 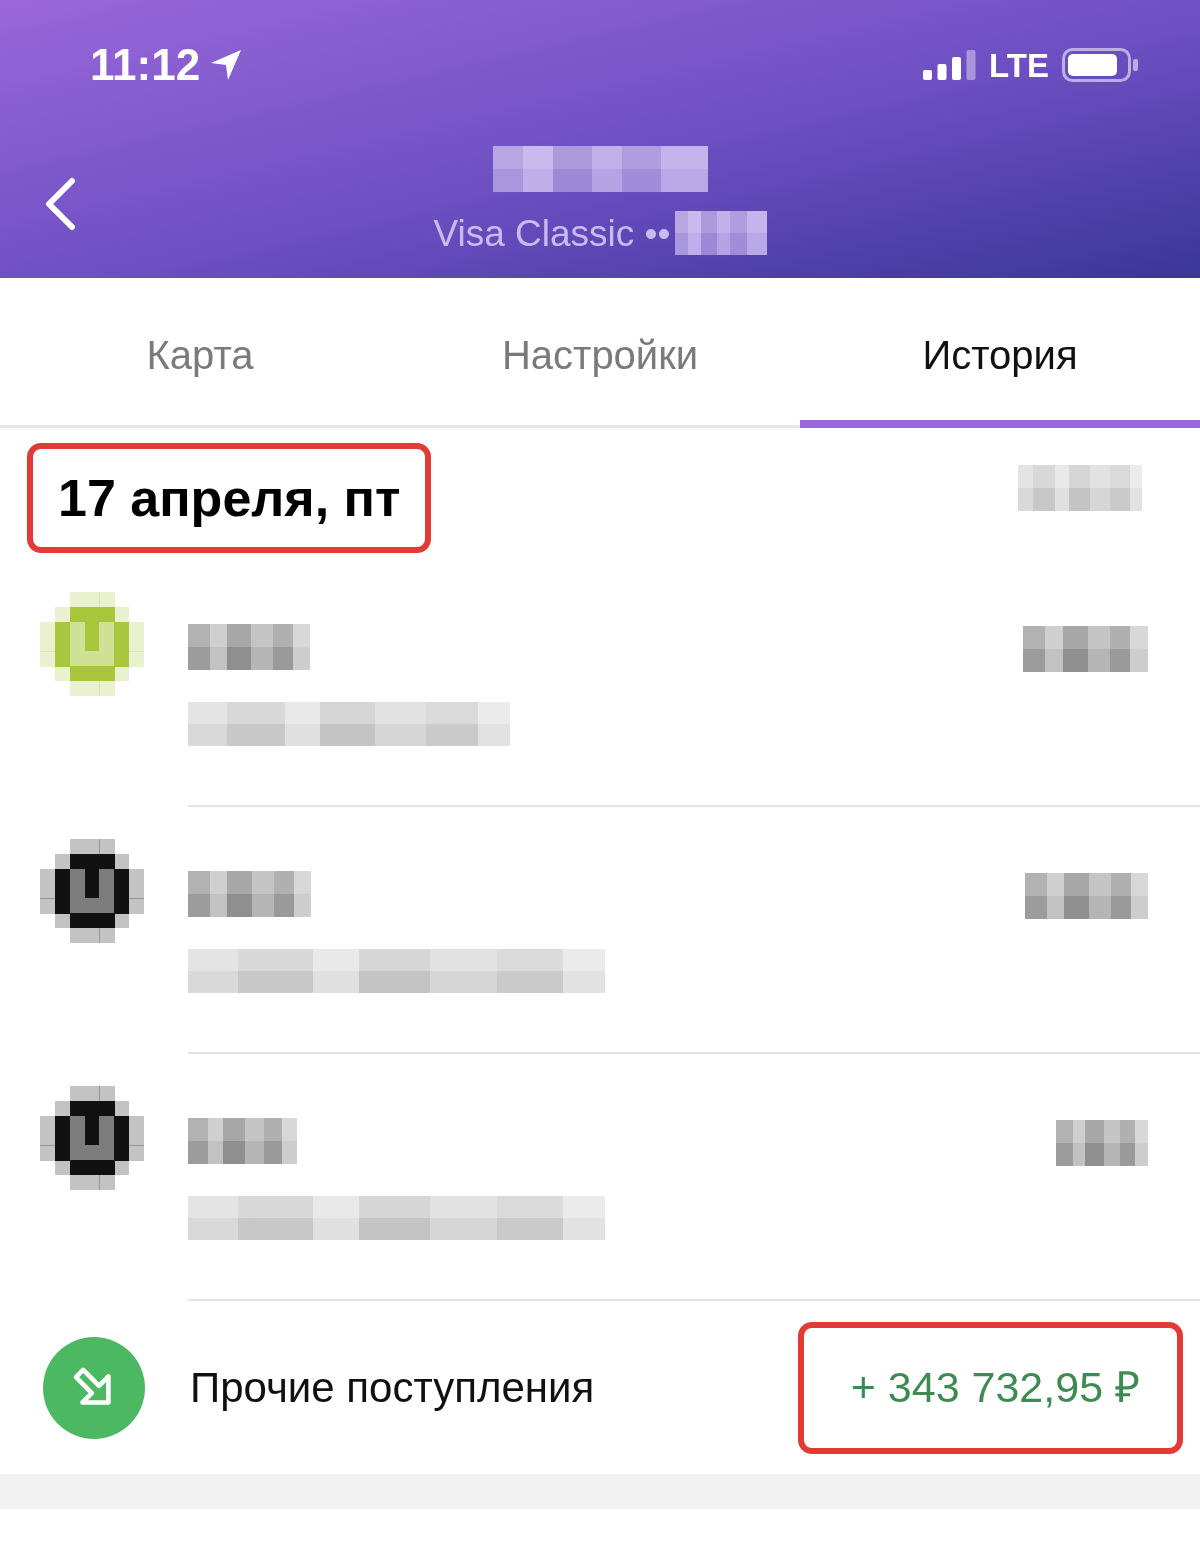 What do you see at coordinates (1100, 65) in the screenshot?
I see `battery-icon` at bounding box center [1100, 65].